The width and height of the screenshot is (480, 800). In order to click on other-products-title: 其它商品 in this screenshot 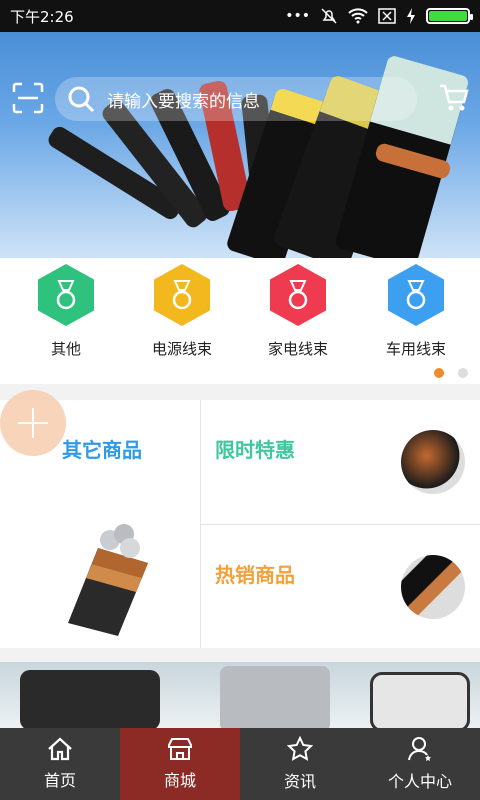, I will do `click(102, 450)`.